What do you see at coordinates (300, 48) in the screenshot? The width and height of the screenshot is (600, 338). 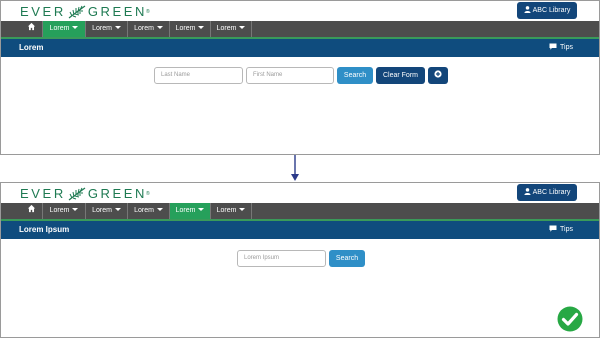 I see `page-title-bar: Lorem Tips` at bounding box center [300, 48].